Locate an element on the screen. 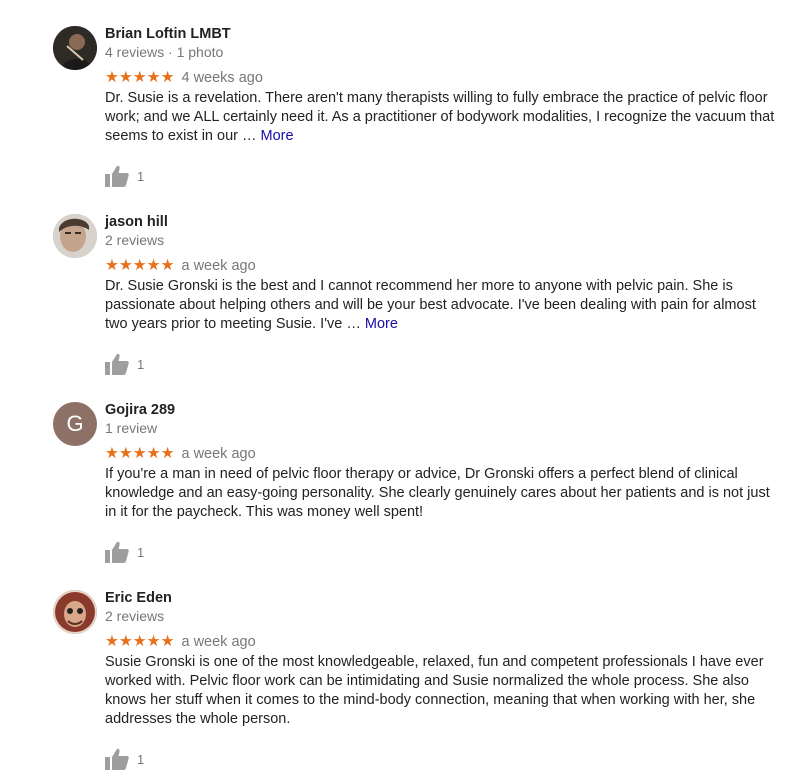 Image resolution: width=790 pixels, height=784 pixels. reviewer-name: Eric Eden is located at coordinates (442, 598).